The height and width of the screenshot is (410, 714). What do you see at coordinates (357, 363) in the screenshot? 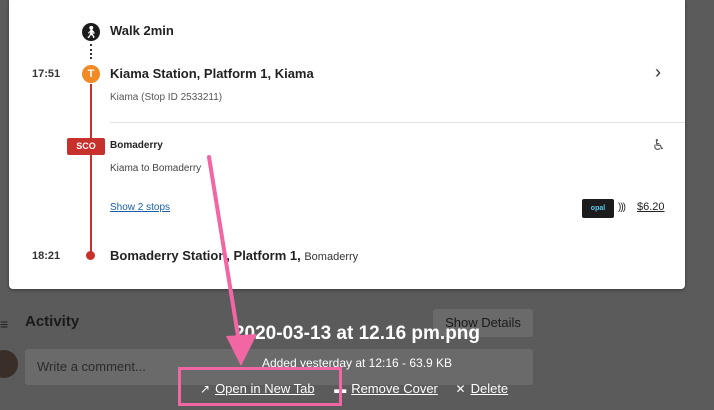
I see `attachment-meta: Added yesterday at 12:16 - 63.9 KB` at bounding box center [357, 363].